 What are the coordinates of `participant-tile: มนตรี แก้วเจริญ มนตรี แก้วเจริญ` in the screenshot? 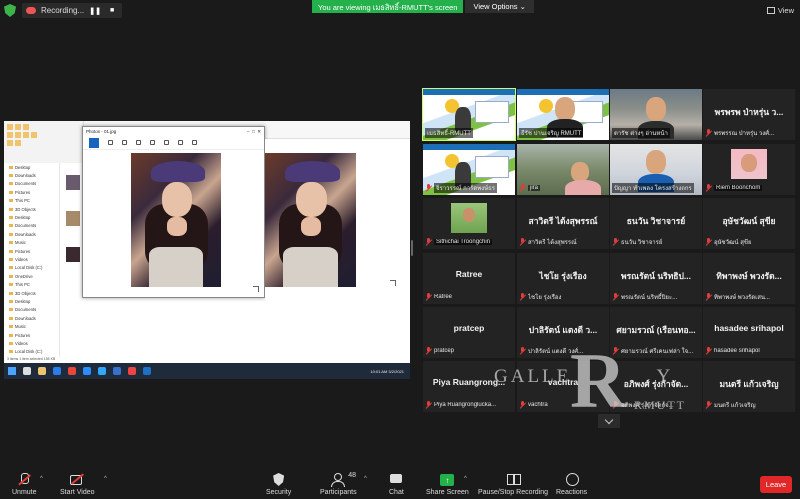 It's located at (749, 386).